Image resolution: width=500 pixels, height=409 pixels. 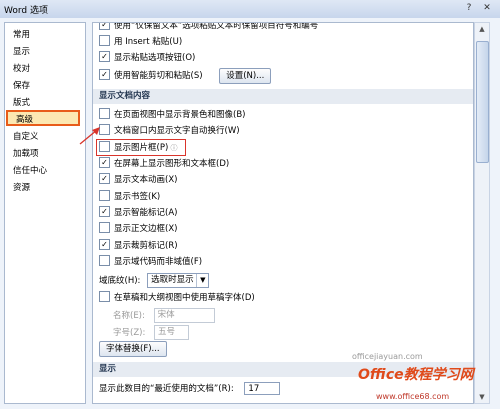 What do you see at coordinates (416, 375) in the screenshot?
I see `watermark-brand: Office教程学习网` at bounding box center [416, 375].